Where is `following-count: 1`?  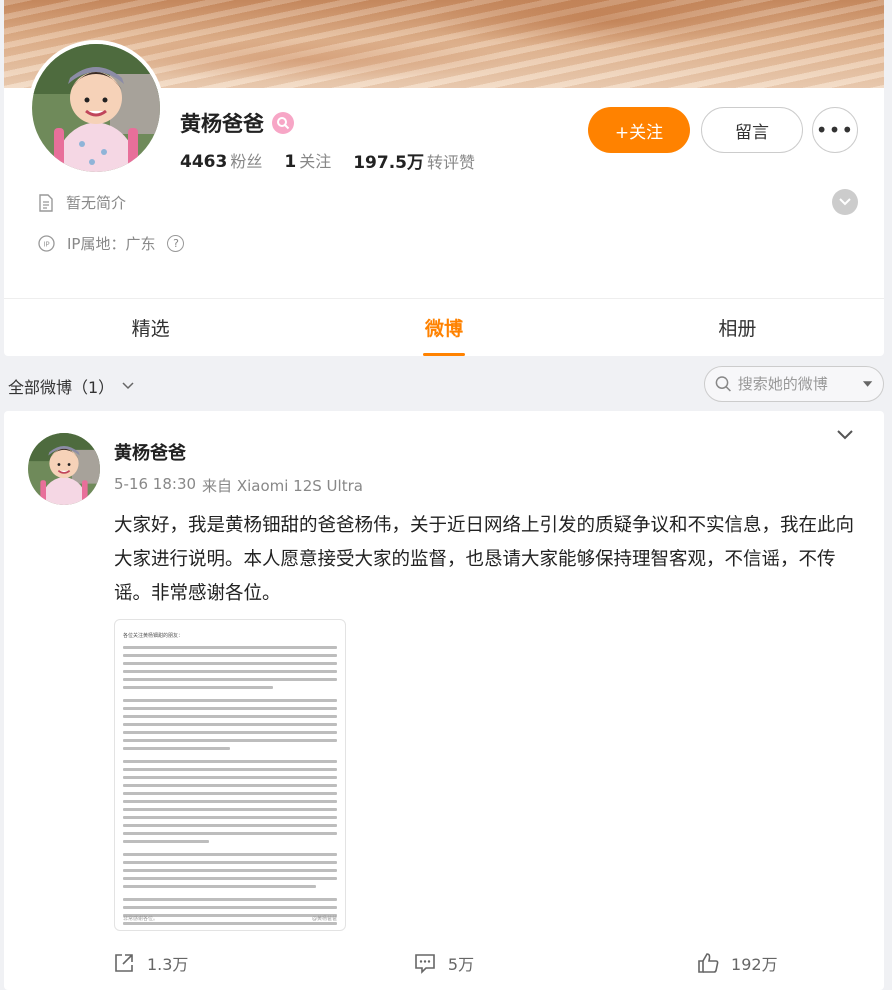 following-count: 1 is located at coordinates (290, 162).